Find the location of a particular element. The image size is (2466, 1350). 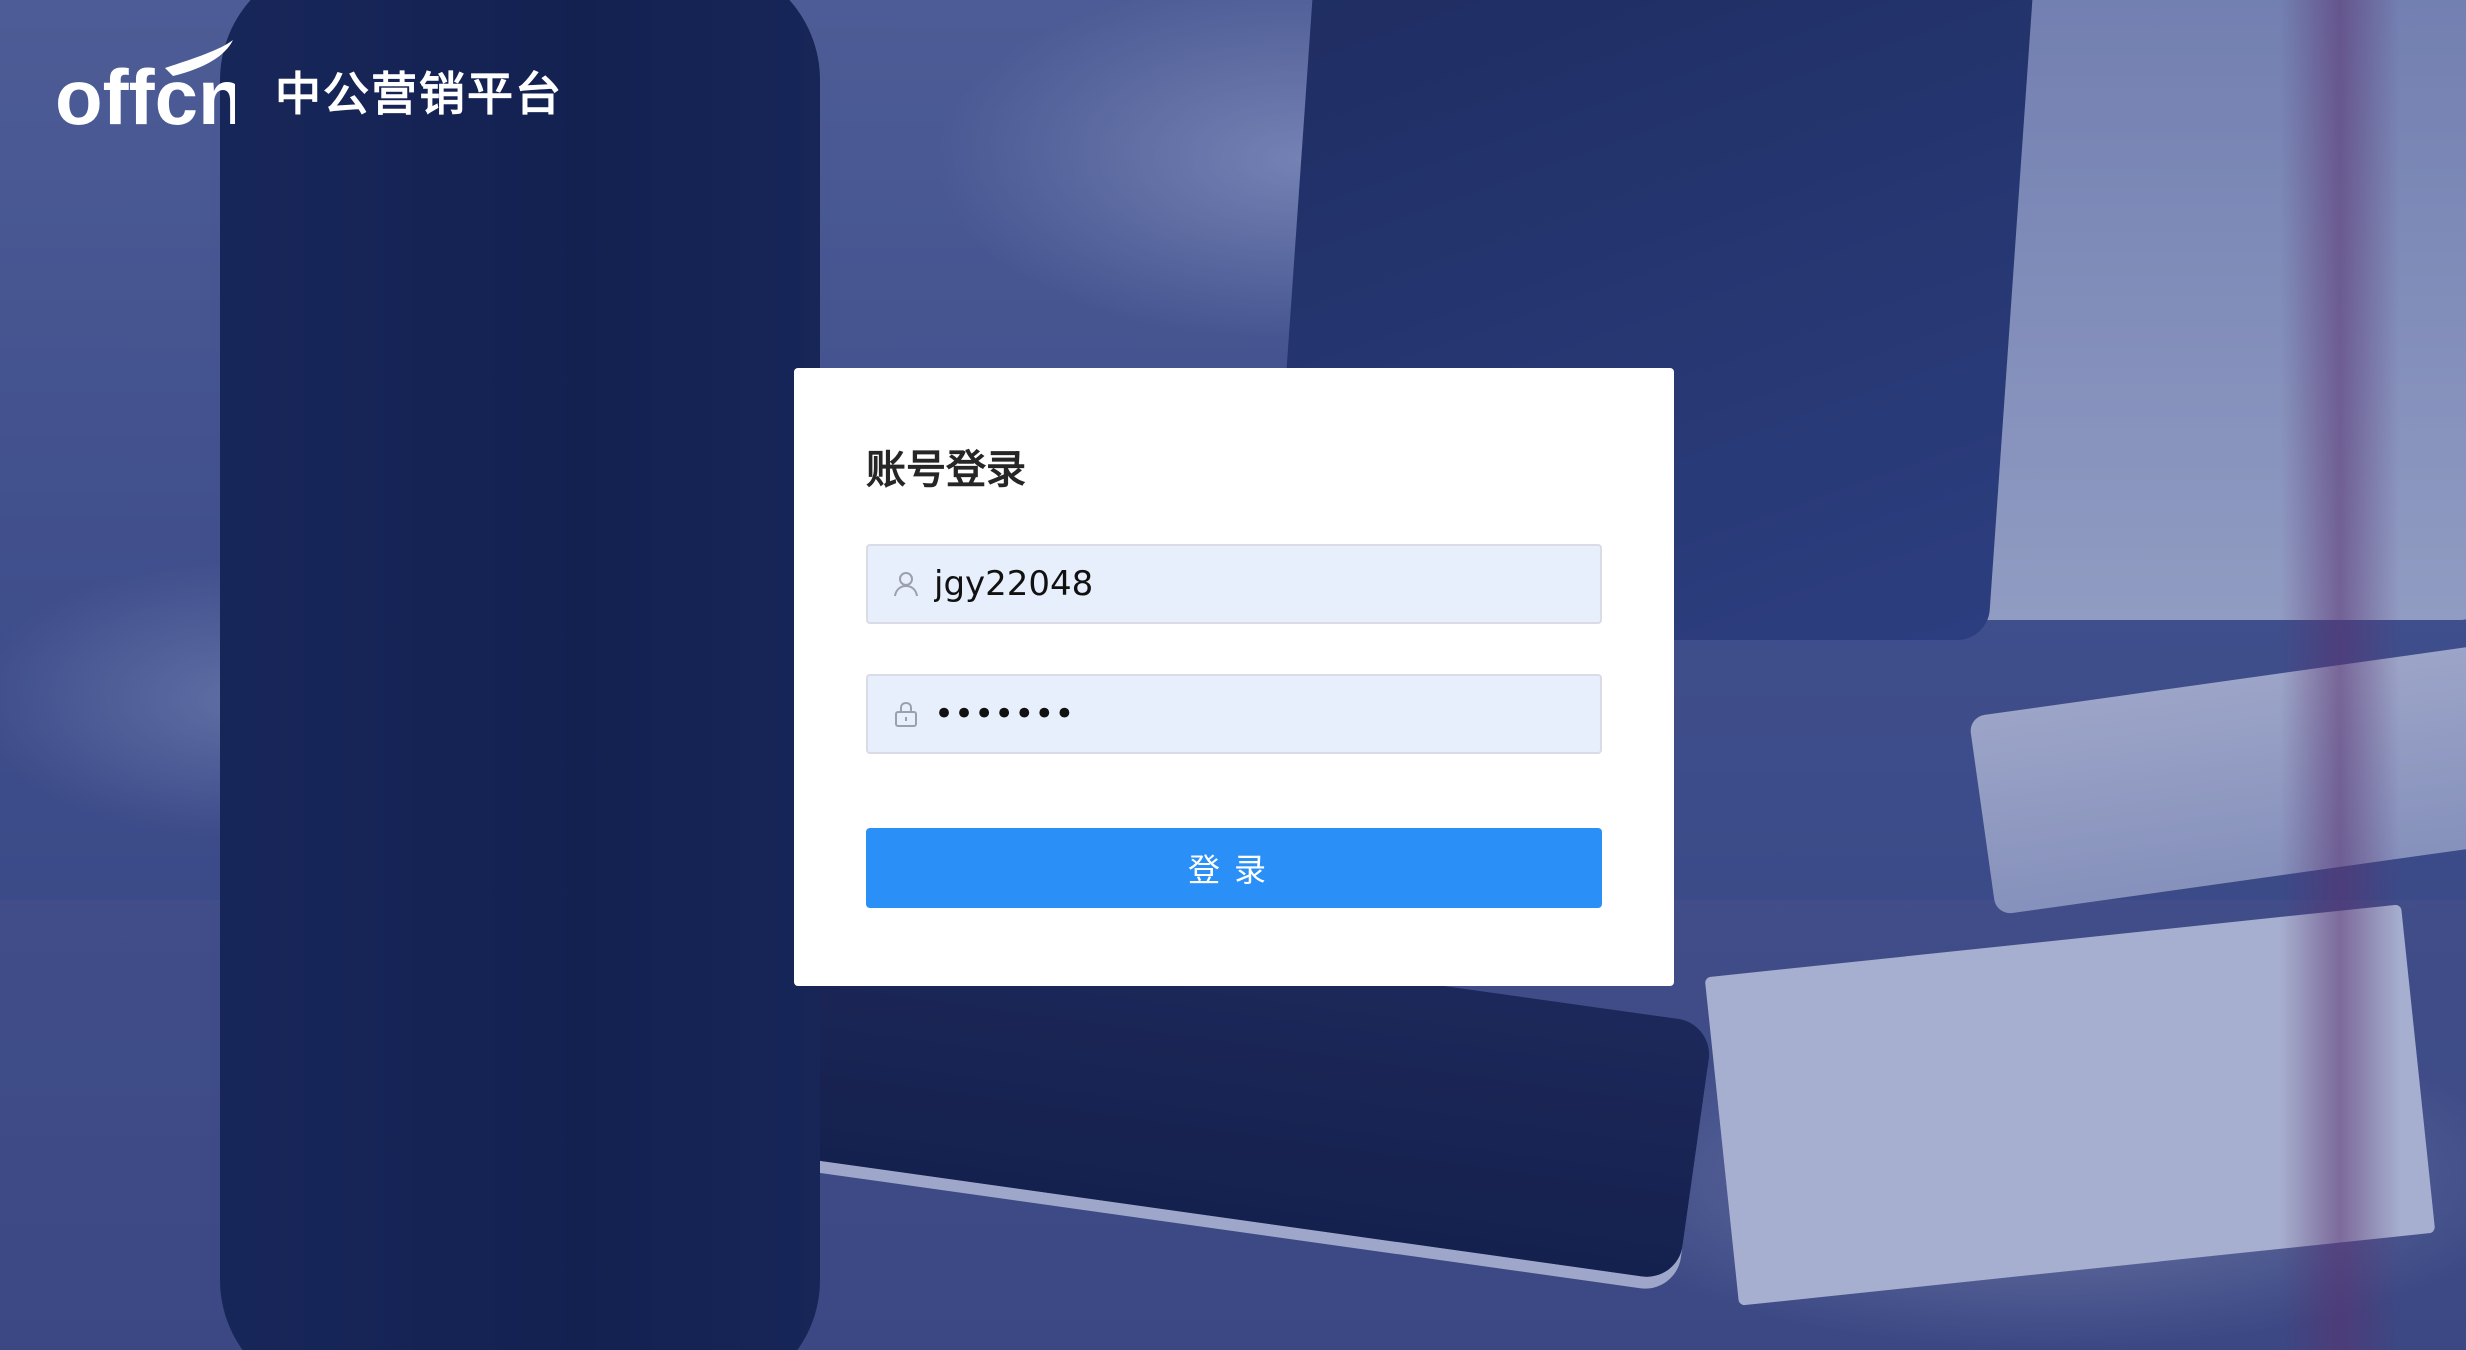

user-icon is located at coordinates (906, 584).